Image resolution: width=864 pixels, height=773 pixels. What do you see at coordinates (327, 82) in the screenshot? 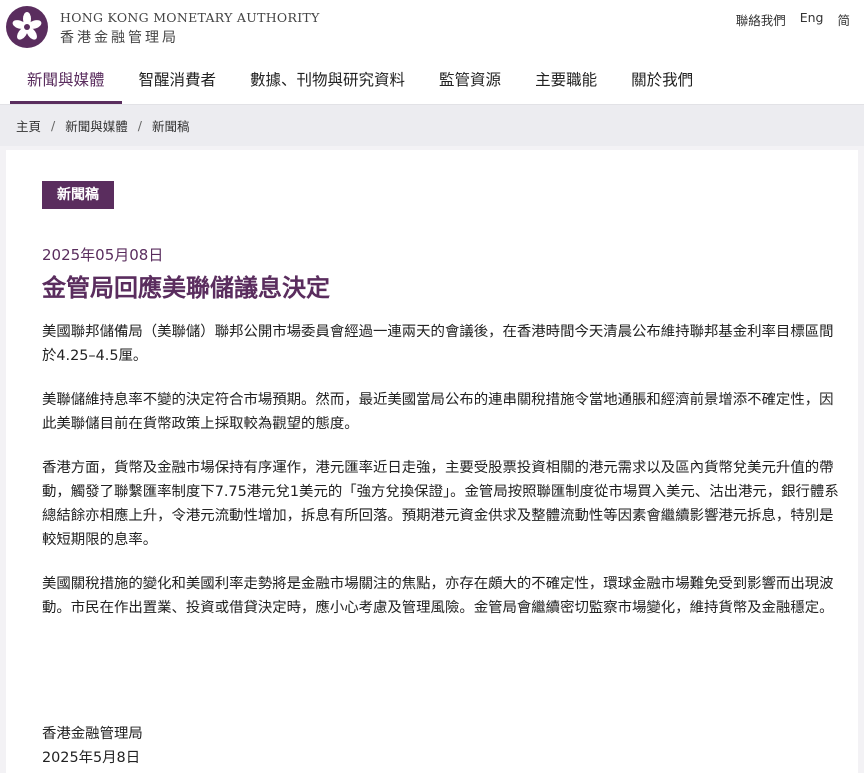
I see `nav-item-data-publications-research: 數據、刊物與研究資料` at bounding box center [327, 82].